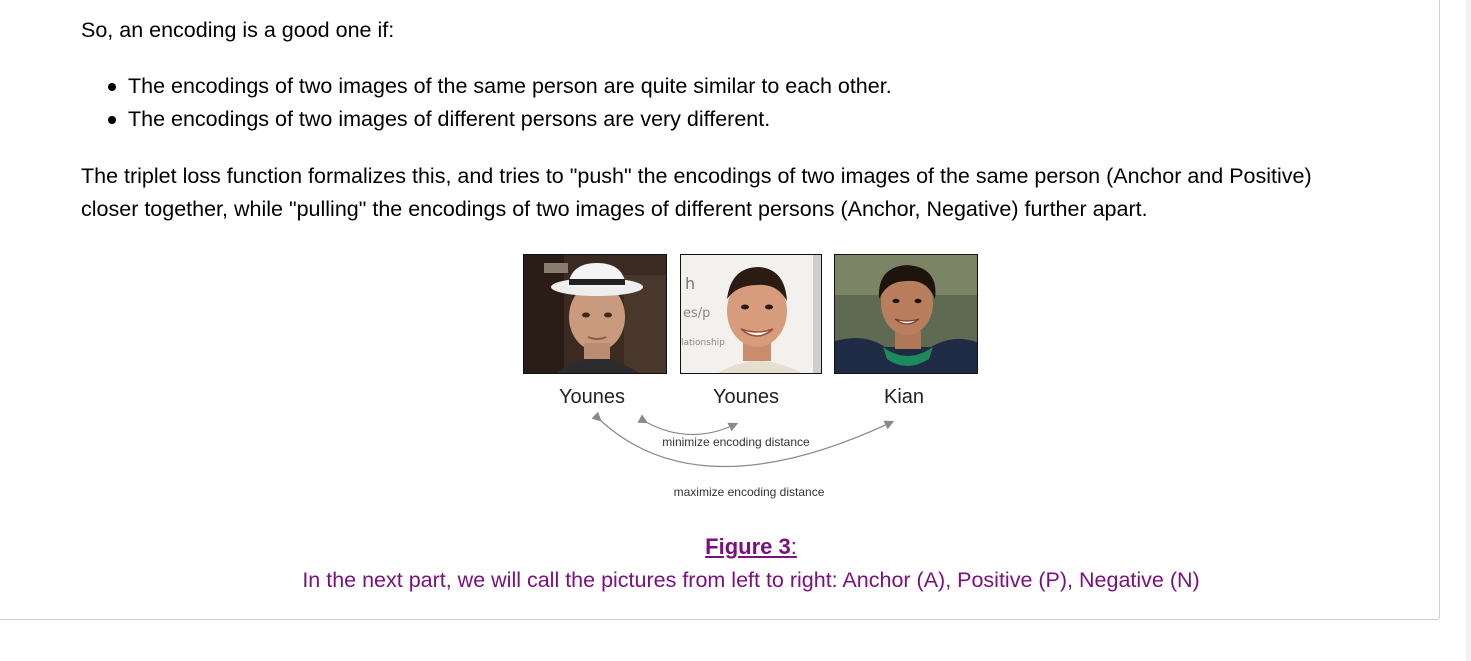 This screenshot has height=661, width=1471. What do you see at coordinates (703, 343) in the screenshot?
I see `whiteboard-text: lationship` at bounding box center [703, 343].